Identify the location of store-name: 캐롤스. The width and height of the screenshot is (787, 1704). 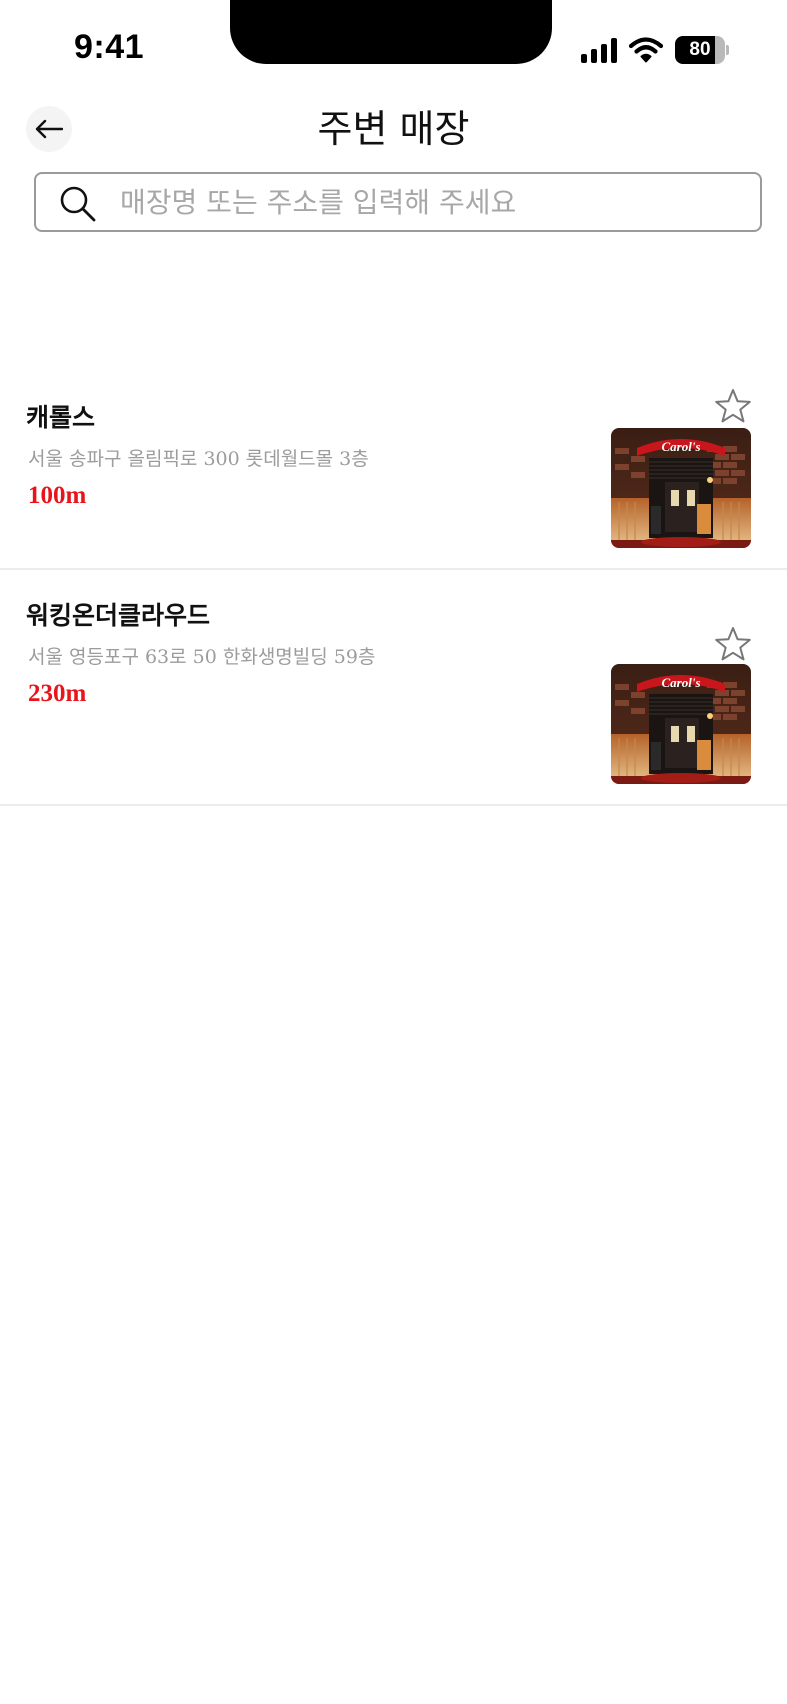
(61, 417).